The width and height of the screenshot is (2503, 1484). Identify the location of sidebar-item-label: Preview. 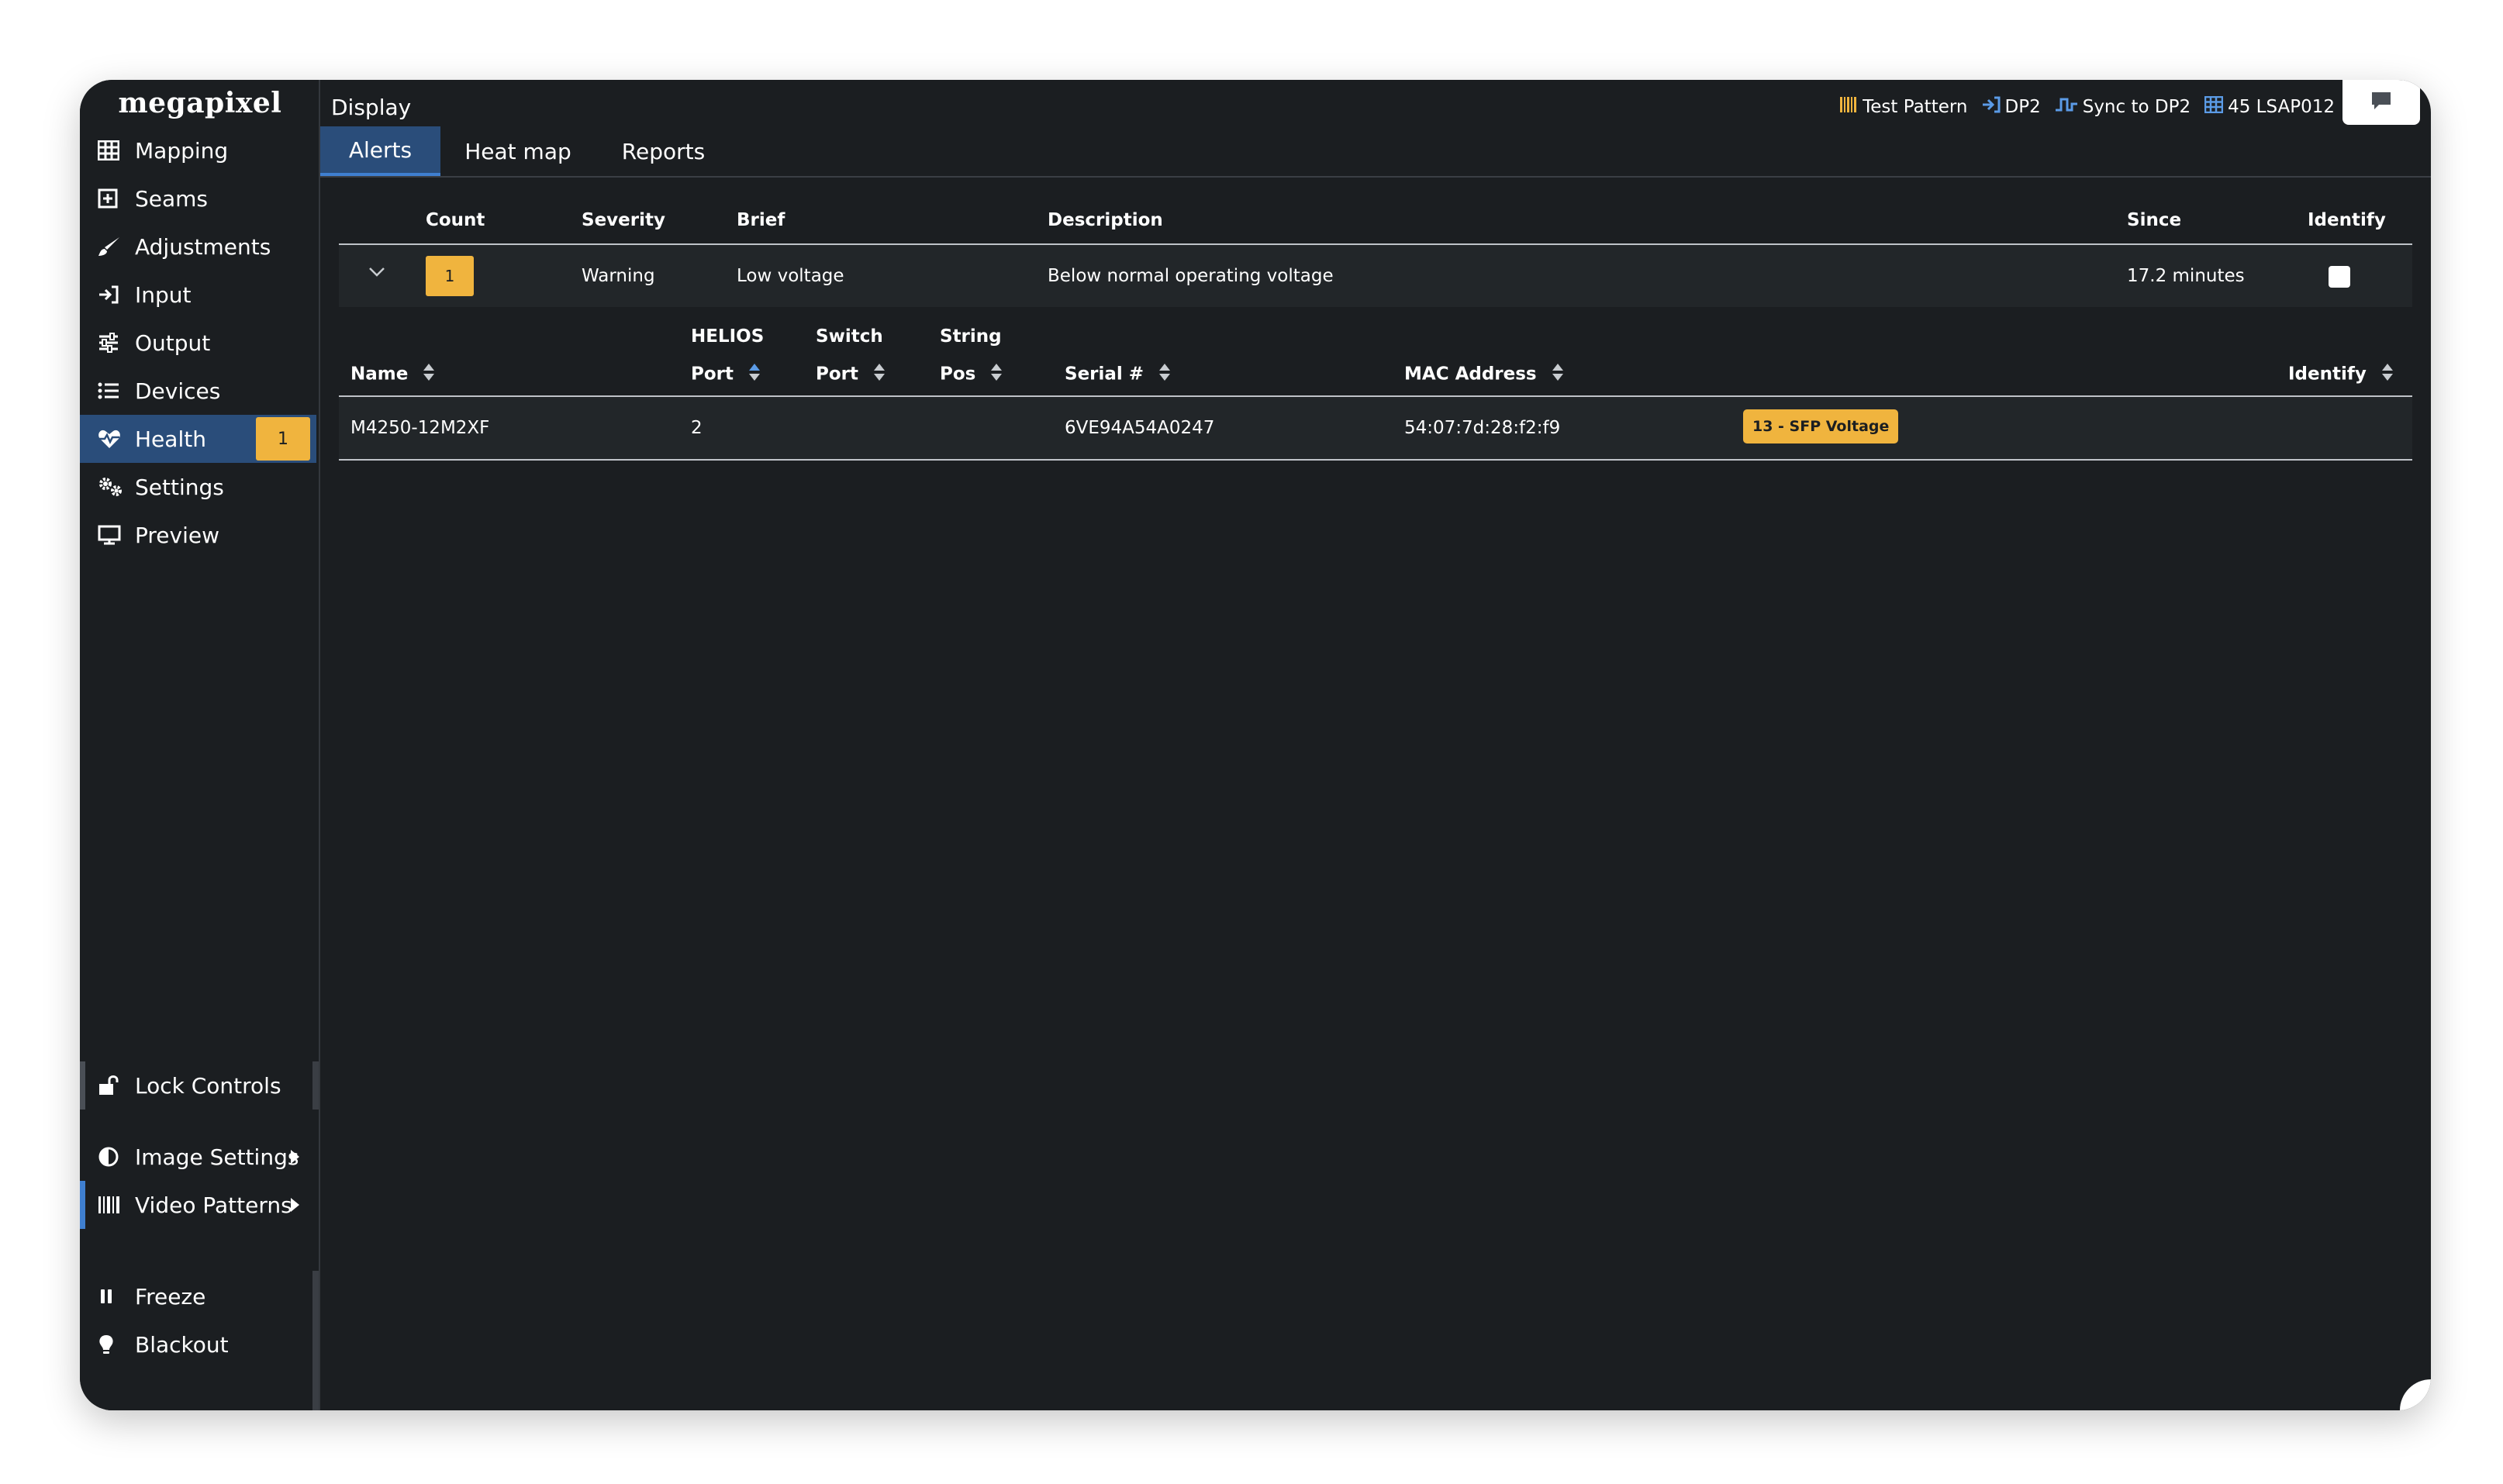
(177, 535).